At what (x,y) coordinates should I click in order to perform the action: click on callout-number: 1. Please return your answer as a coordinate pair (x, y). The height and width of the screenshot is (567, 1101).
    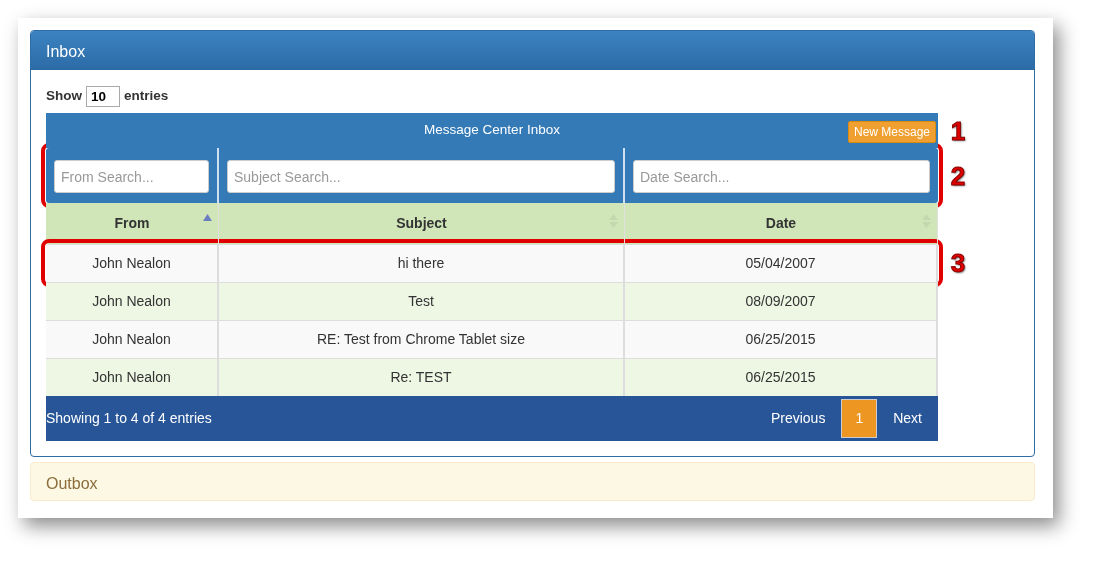
    Looking at the image, I should click on (958, 130).